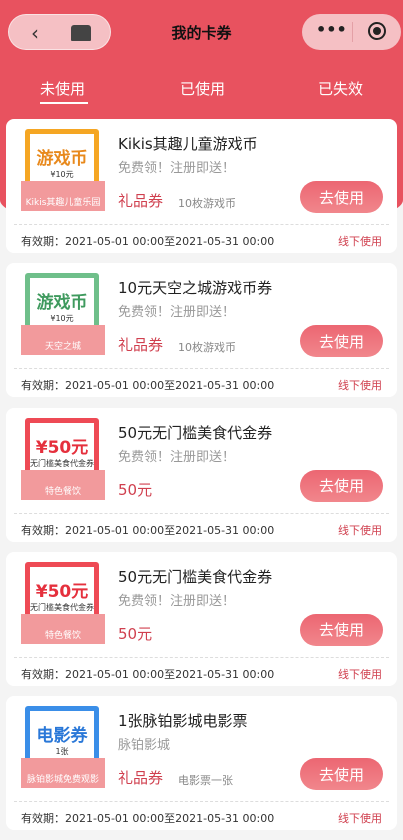  I want to click on close-miniapp-icon, so click(377, 31).